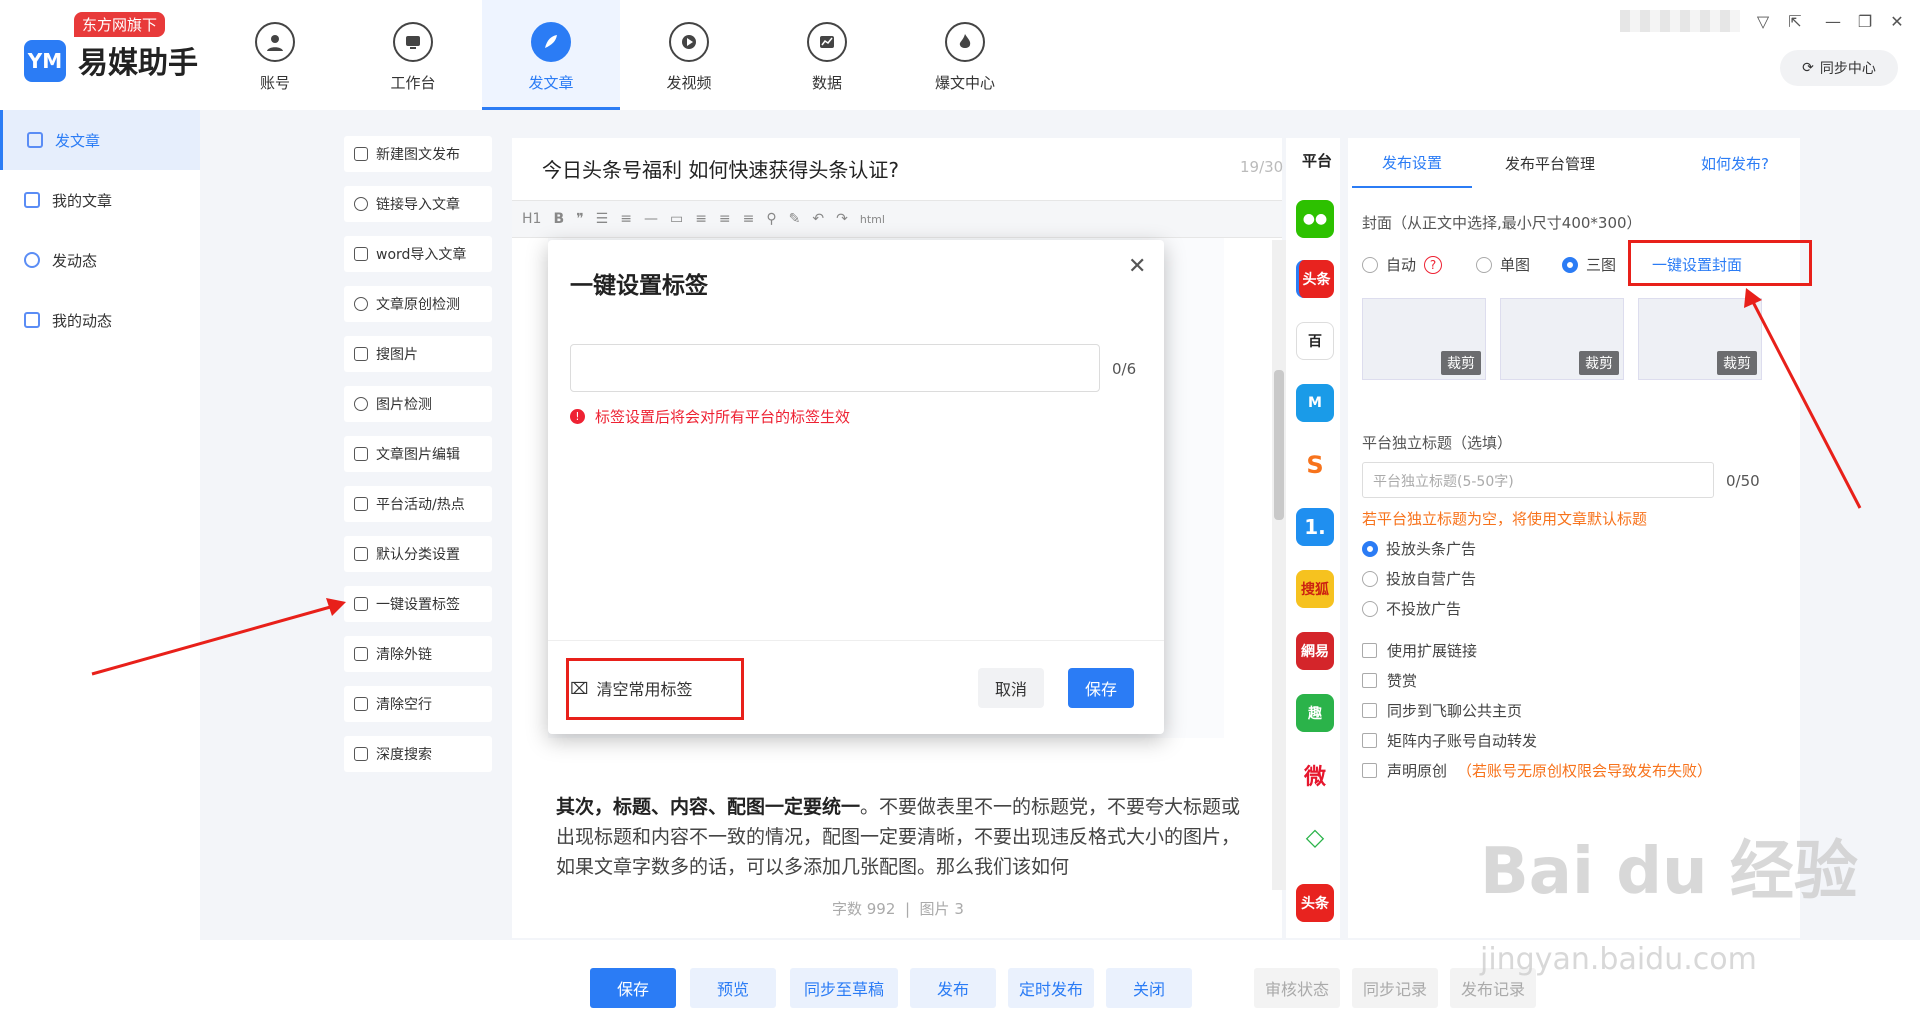 The height and width of the screenshot is (1030, 1920). What do you see at coordinates (1618, 959) in the screenshot?
I see `watermark-url: jingyan.baidu.com` at bounding box center [1618, 959].